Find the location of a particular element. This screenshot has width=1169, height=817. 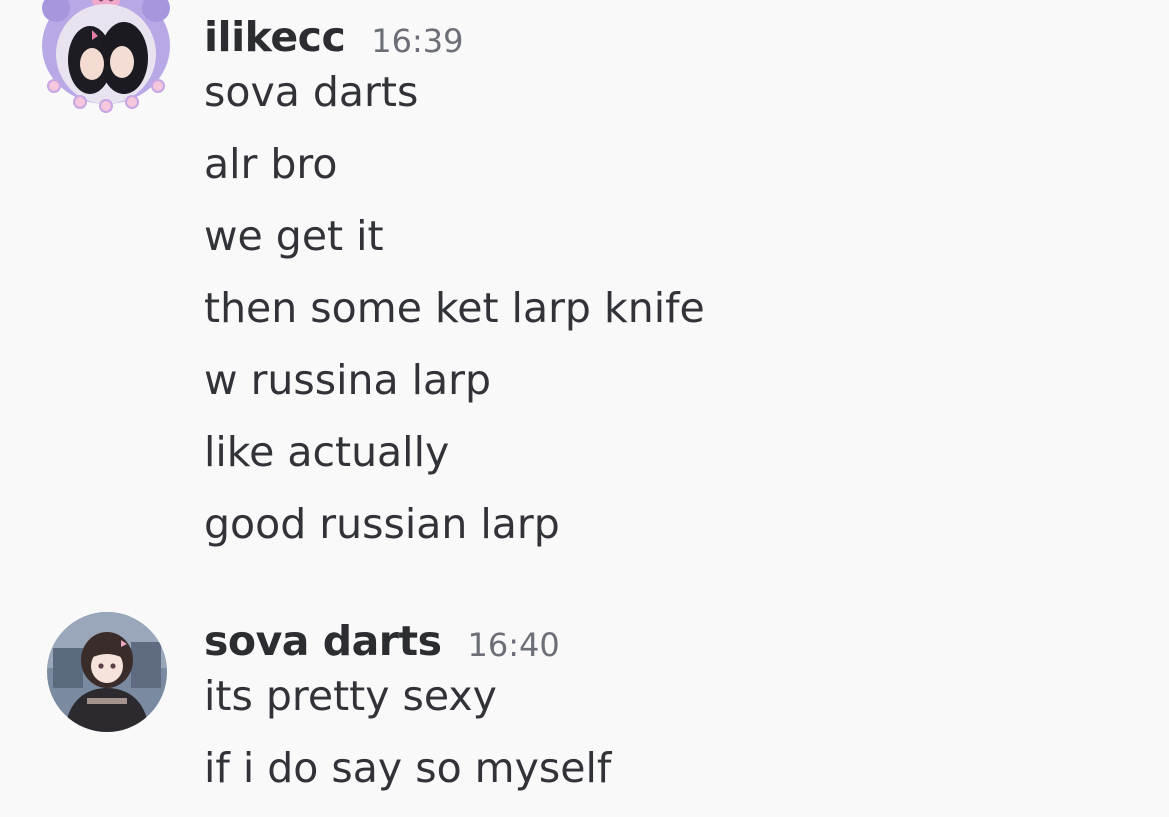

message-line: if i do say so myself is located at coordinates (686, 768).